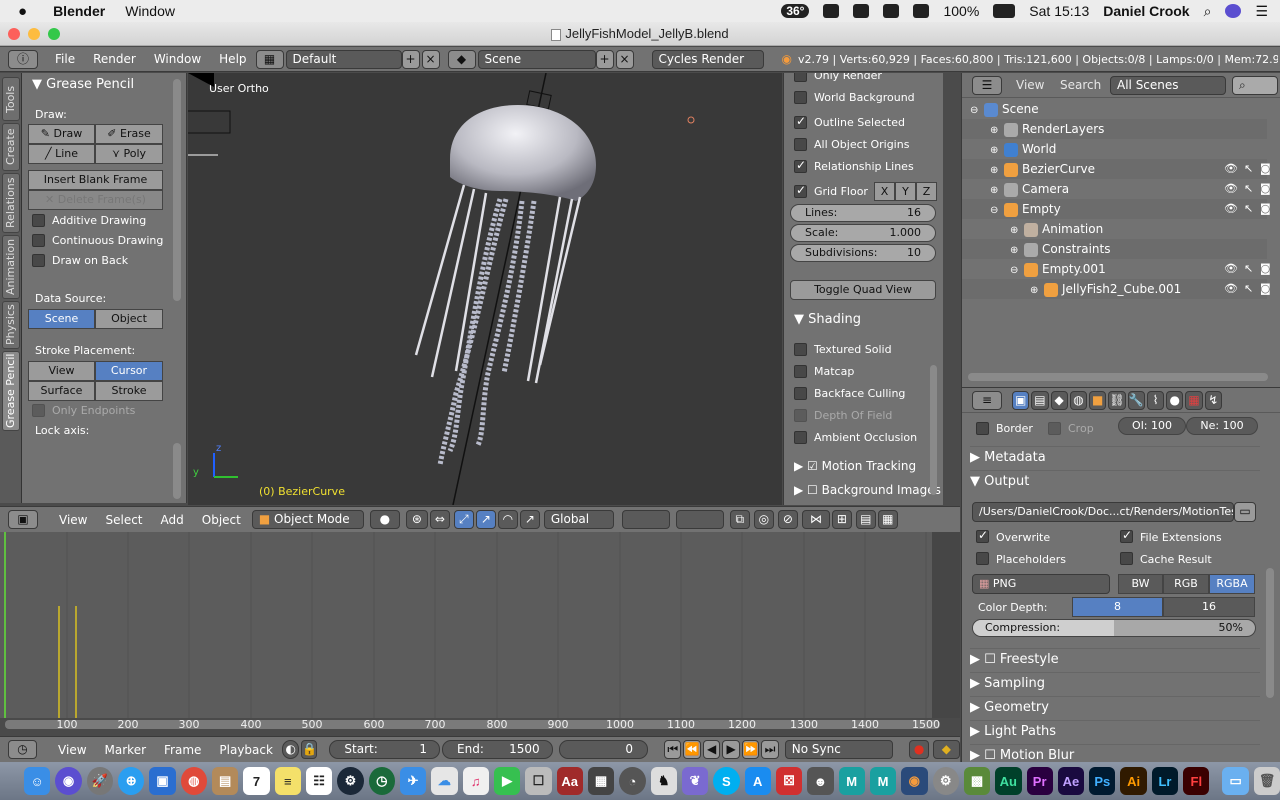  I want to click on lock-range-button: 🔒, so click(309, 749).